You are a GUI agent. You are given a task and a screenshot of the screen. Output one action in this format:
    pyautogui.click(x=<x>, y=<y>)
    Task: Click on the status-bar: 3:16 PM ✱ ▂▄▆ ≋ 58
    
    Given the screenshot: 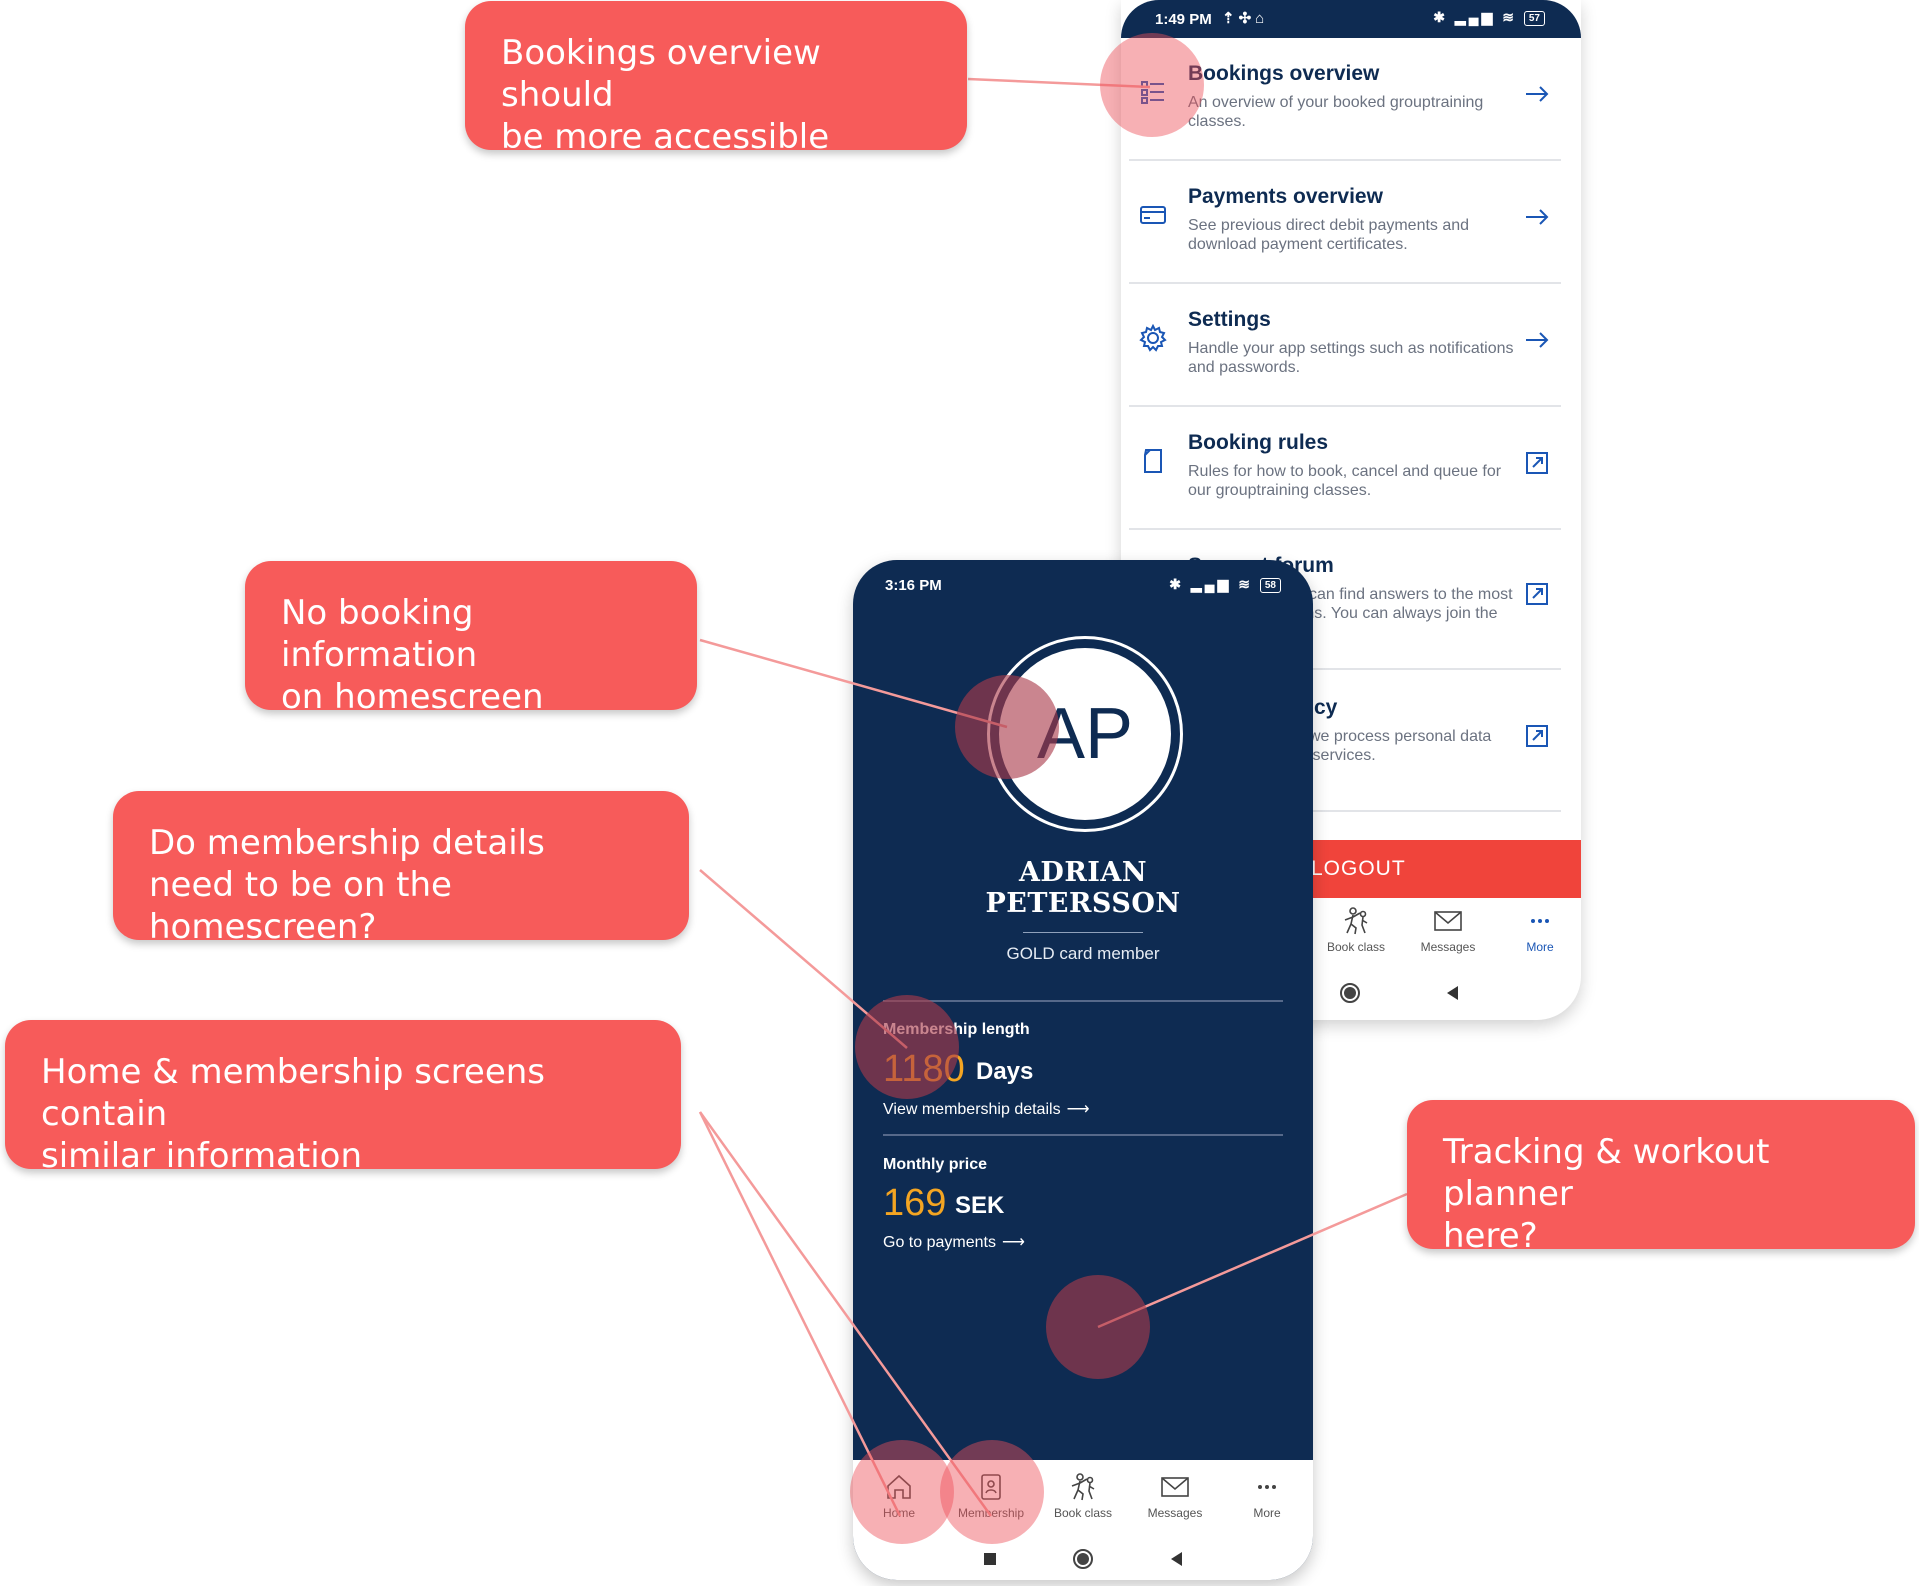 What is the action you would take?
    pyautogui.click(x=1083, y=584)
    